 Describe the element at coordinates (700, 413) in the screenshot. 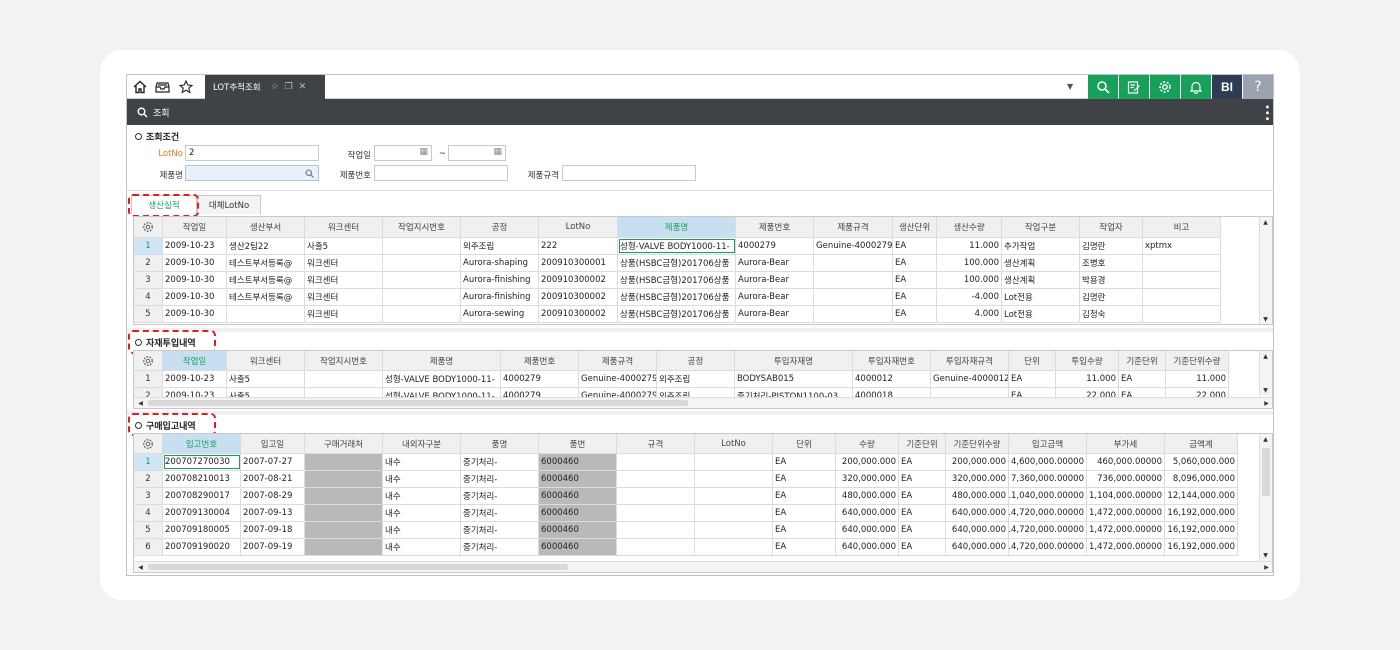

I see `panel-splitter` at that location.